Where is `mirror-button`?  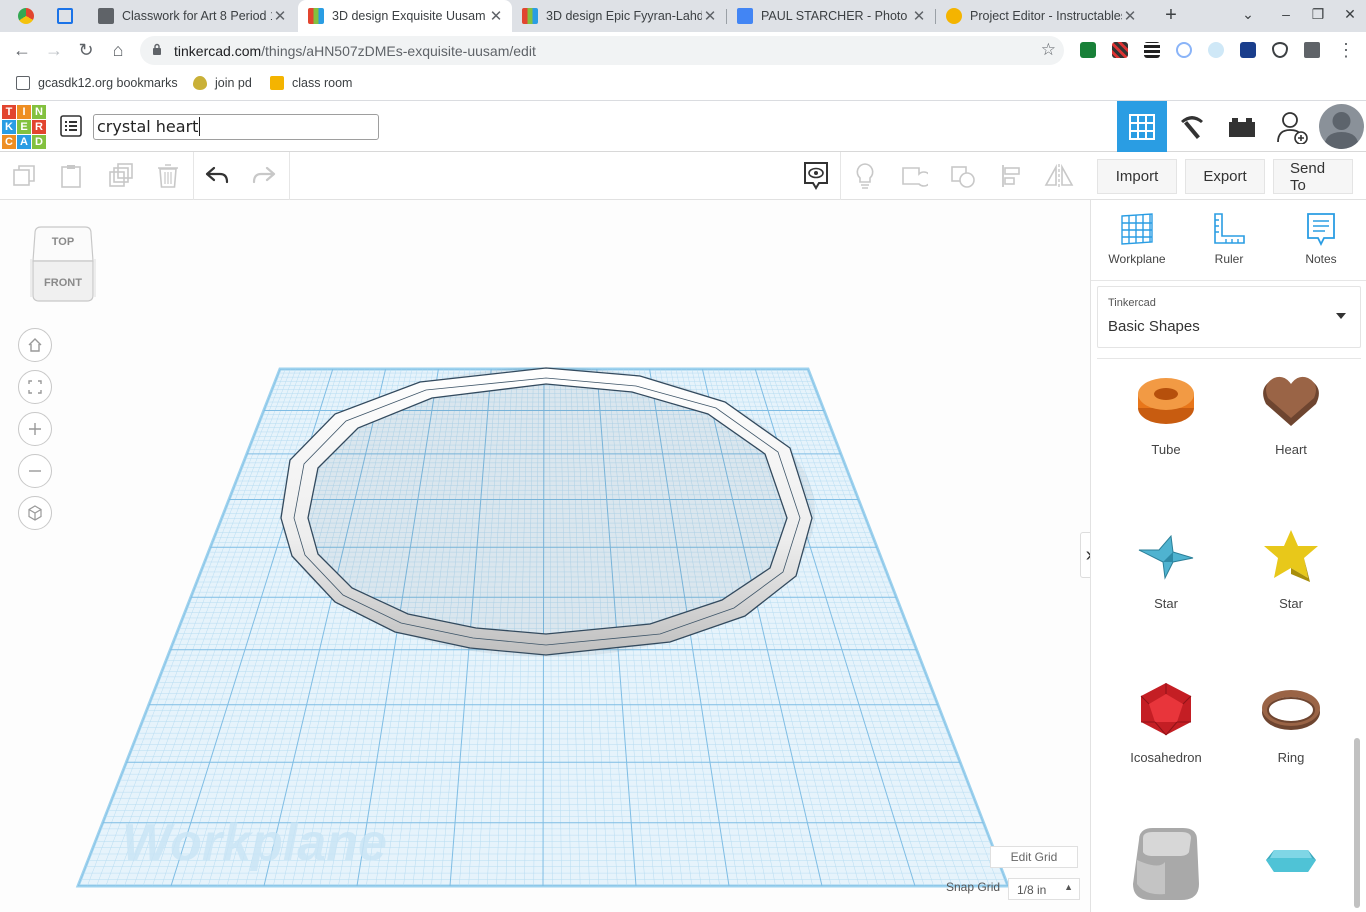 mirror-button is located at coordinates (1059, 176).